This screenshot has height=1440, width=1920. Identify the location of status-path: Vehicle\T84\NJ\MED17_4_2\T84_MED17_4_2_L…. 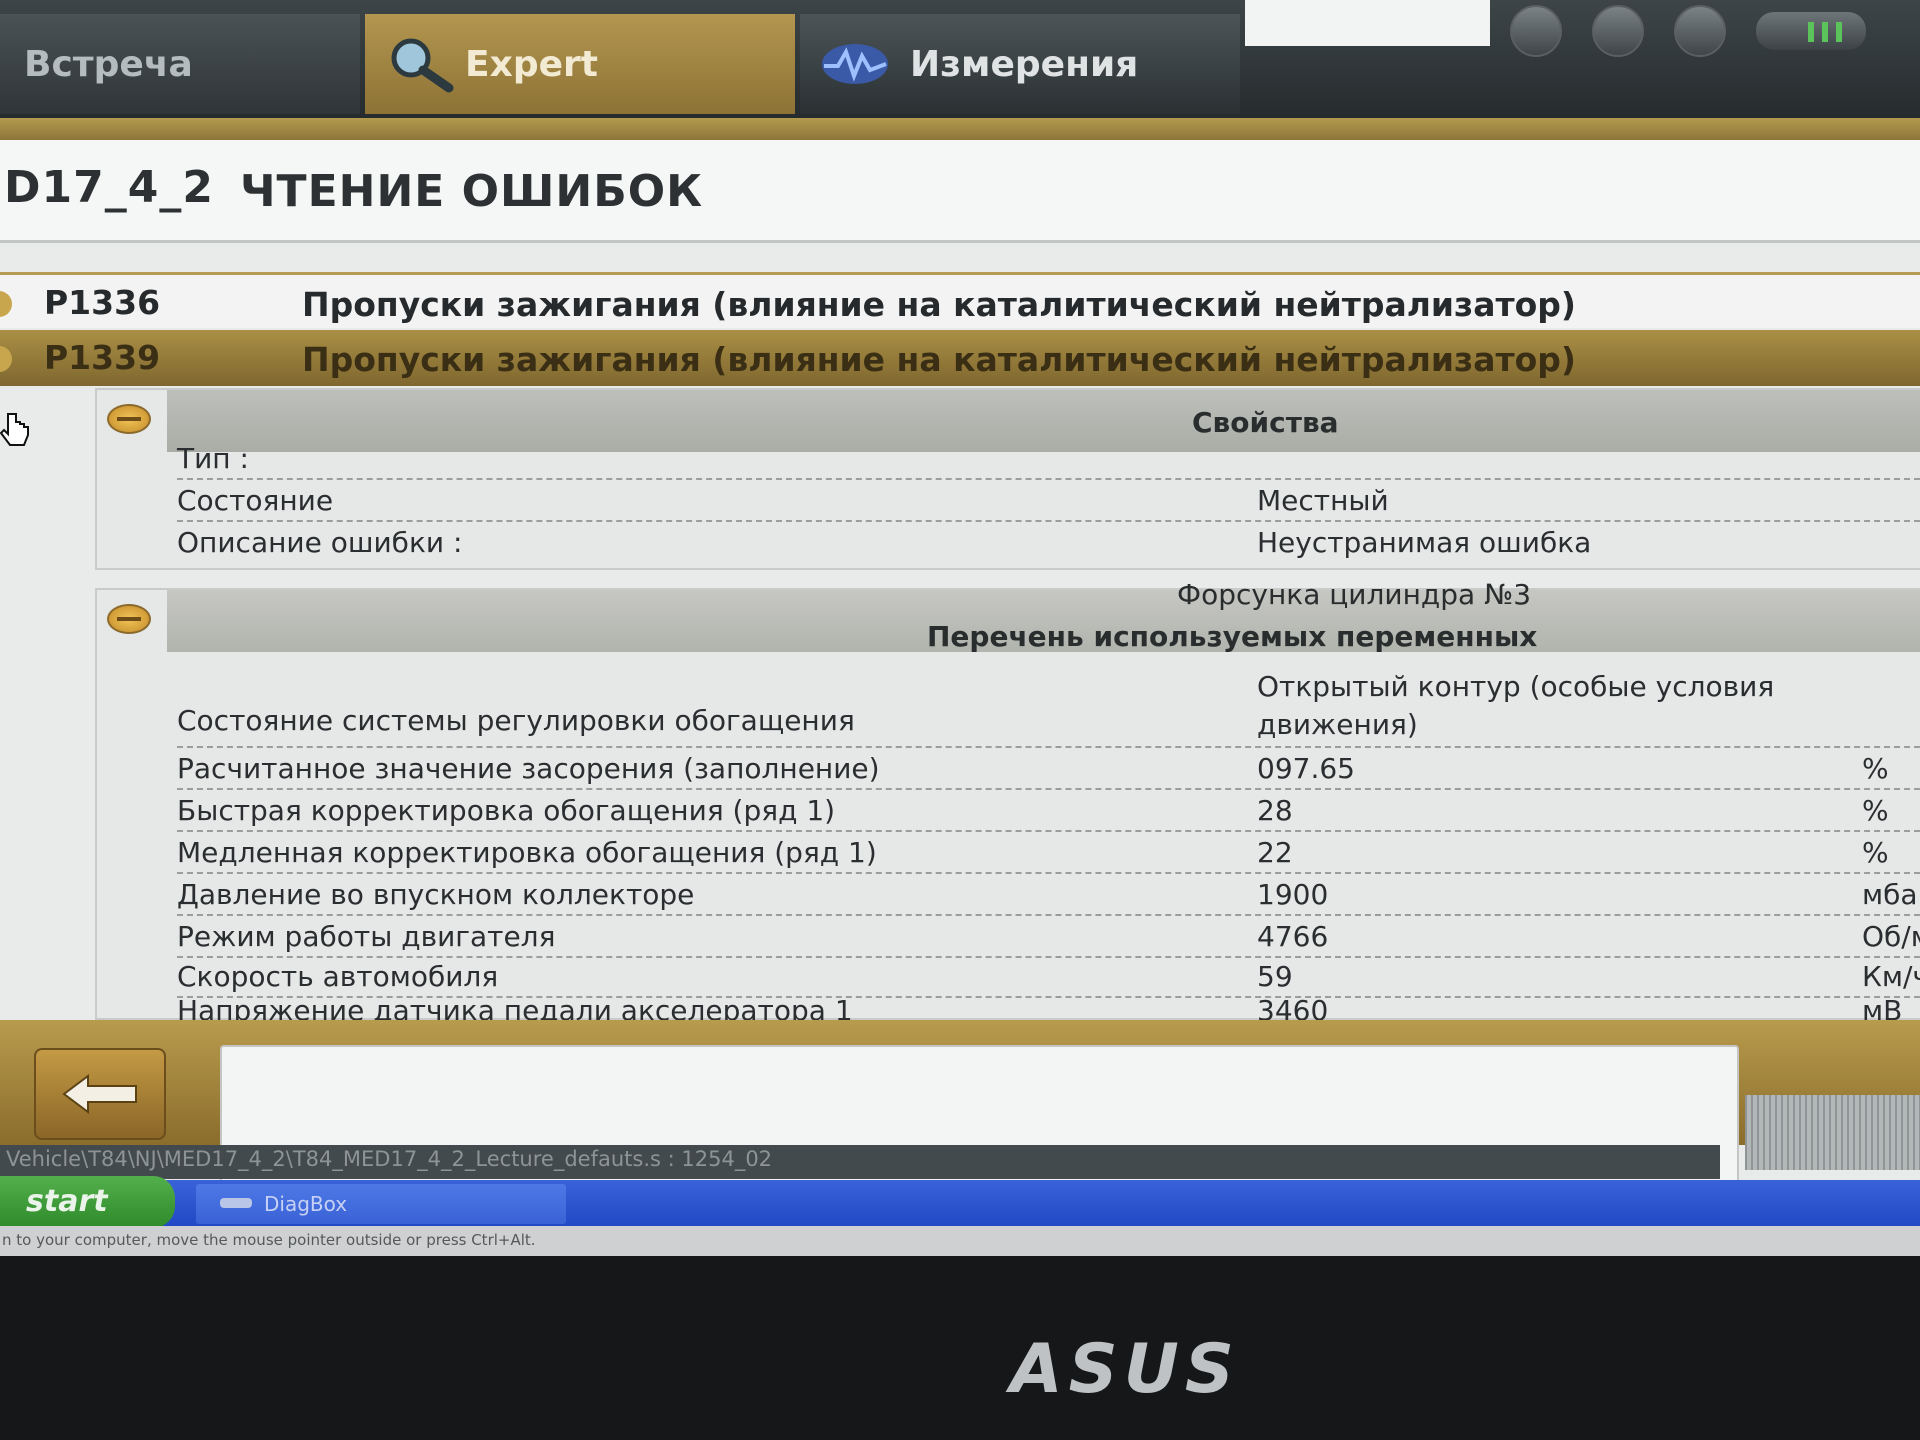
(389, 1159).